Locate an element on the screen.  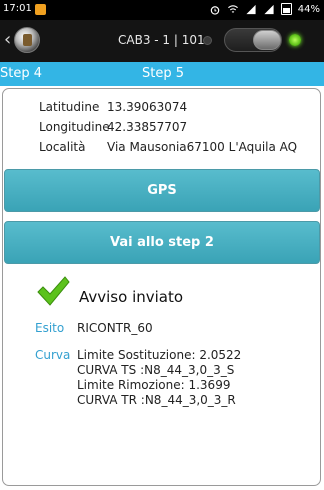
curva-line: Limite Sostituzione: 2.0522 is located at coordinates (159, 355).